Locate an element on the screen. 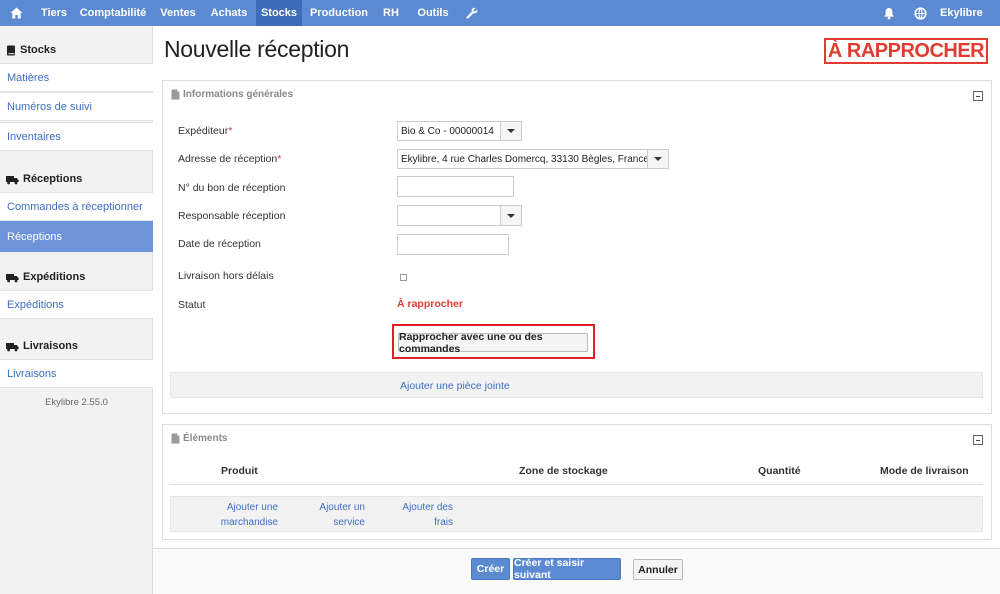  nav-stocks: Stocks is located at coordinates (279, 13).